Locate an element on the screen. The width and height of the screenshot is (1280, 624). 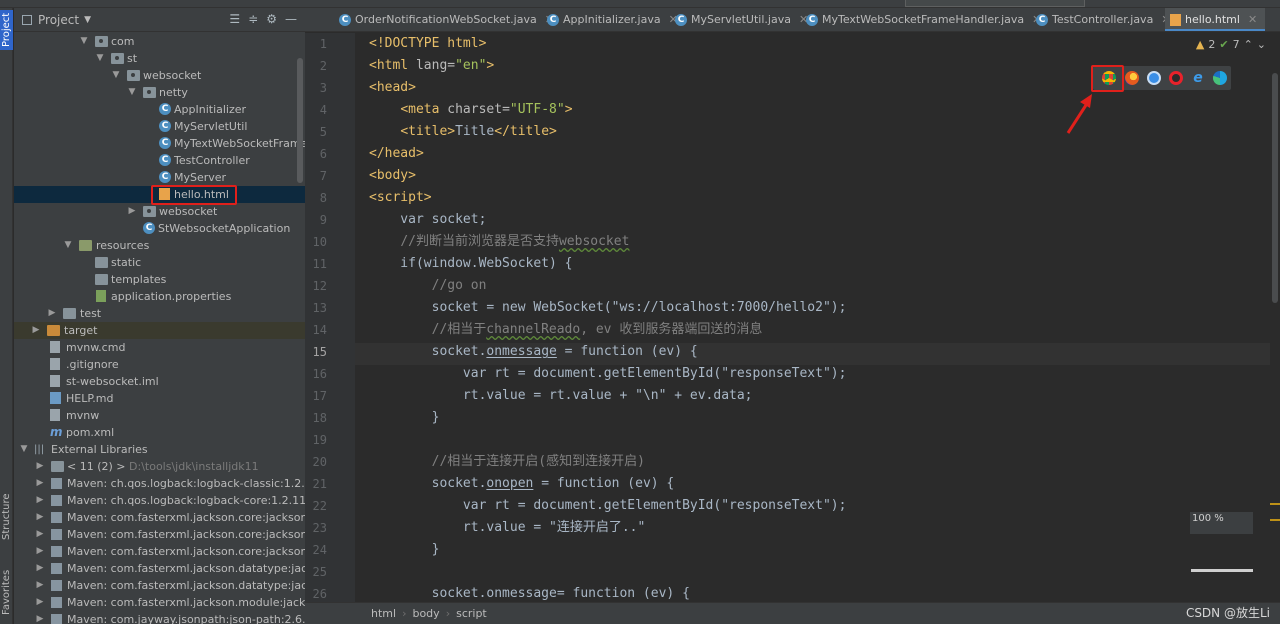
tree-item-st: ▼ st is located at coordinates (159, 58).